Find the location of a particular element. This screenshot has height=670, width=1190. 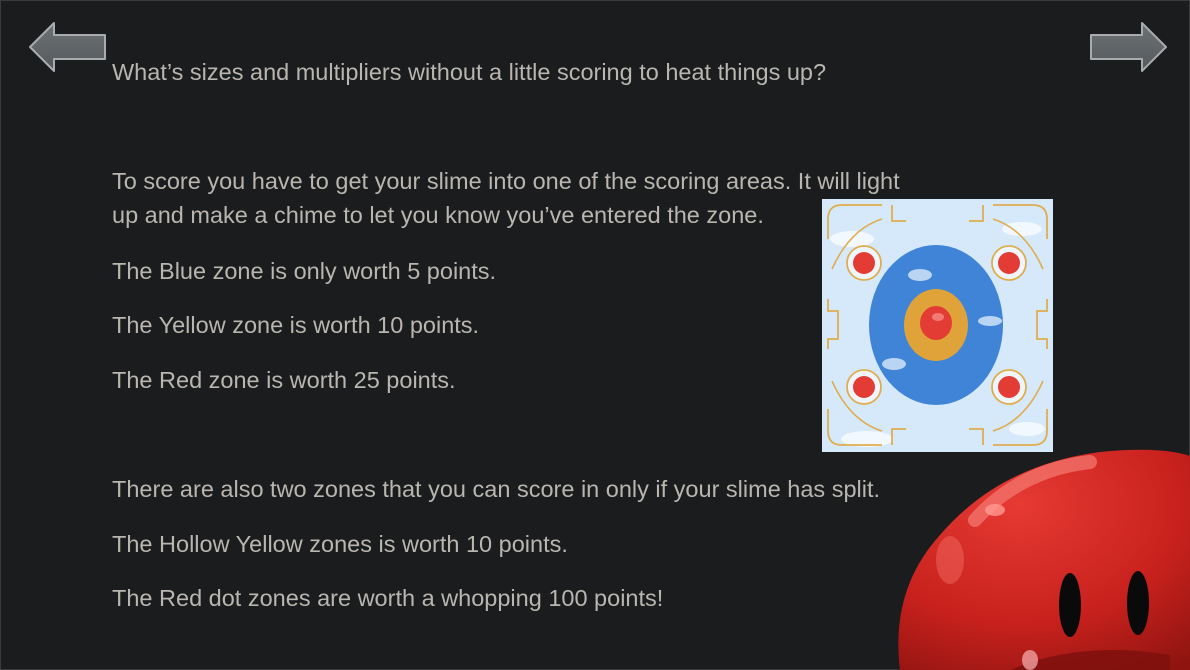

red-slime-mascot is located at coordinates (1035, 555).